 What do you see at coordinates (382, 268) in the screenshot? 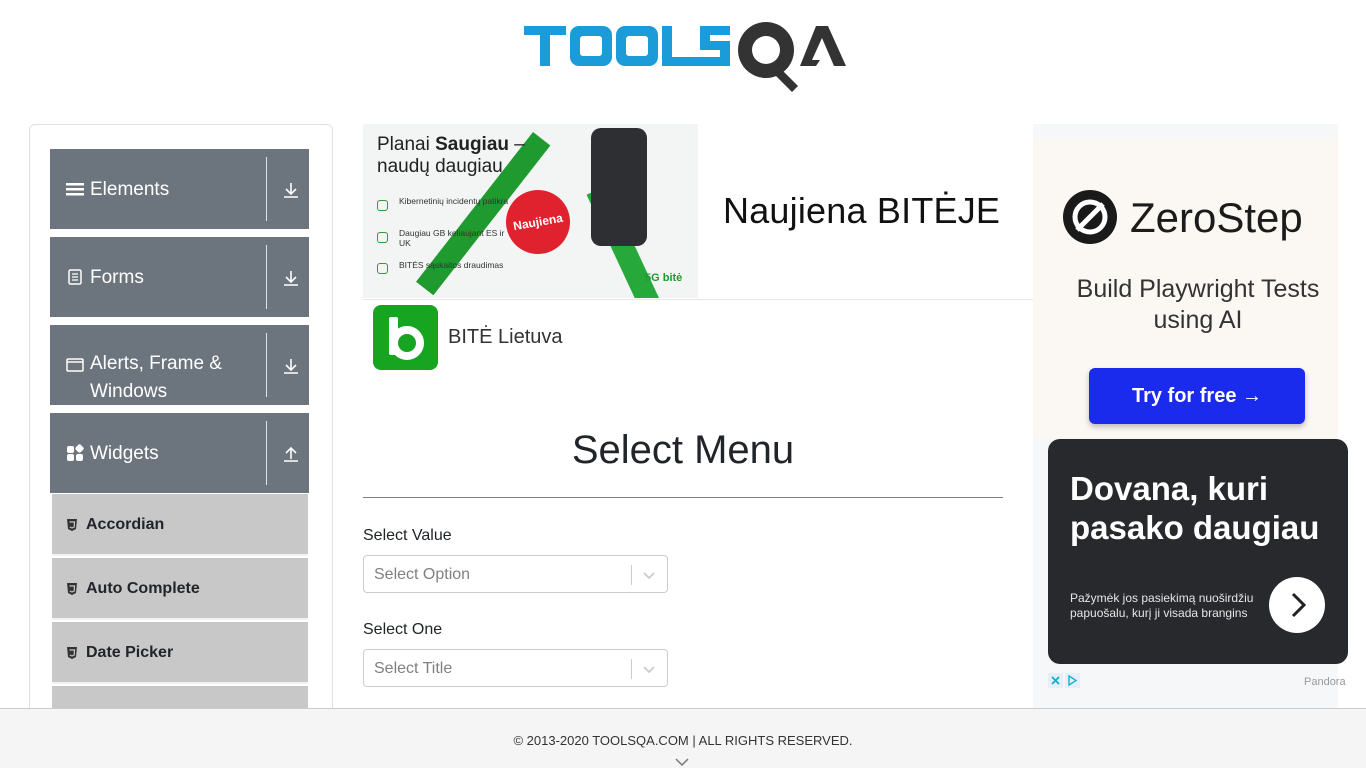
I see `document-check-icon` at bounding box center [382, 268].